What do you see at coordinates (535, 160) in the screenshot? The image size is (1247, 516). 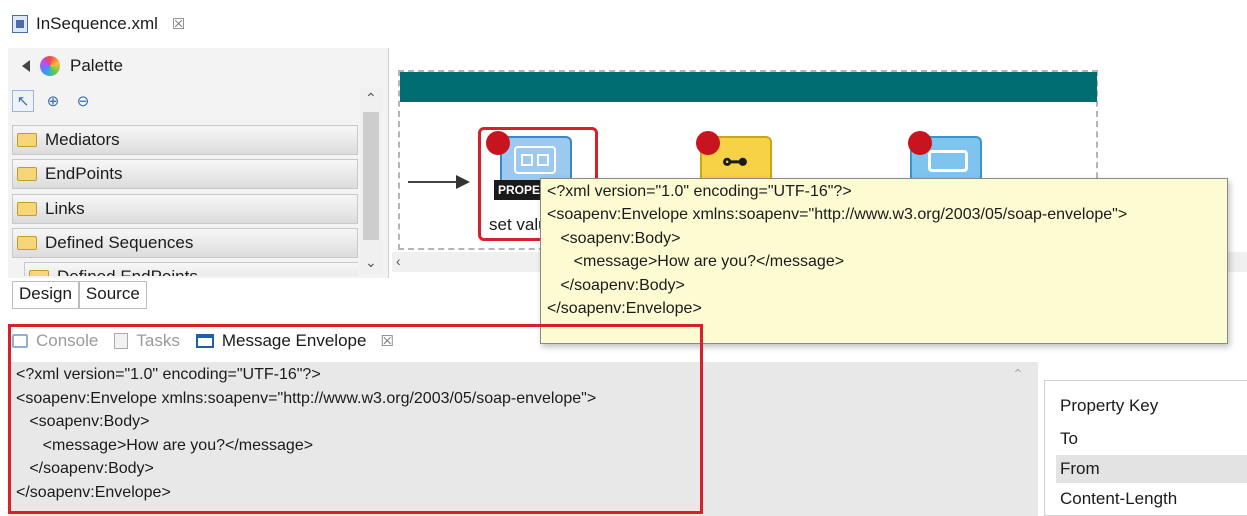 I see `property-glyph-icon` at bounding box center [535, 160].